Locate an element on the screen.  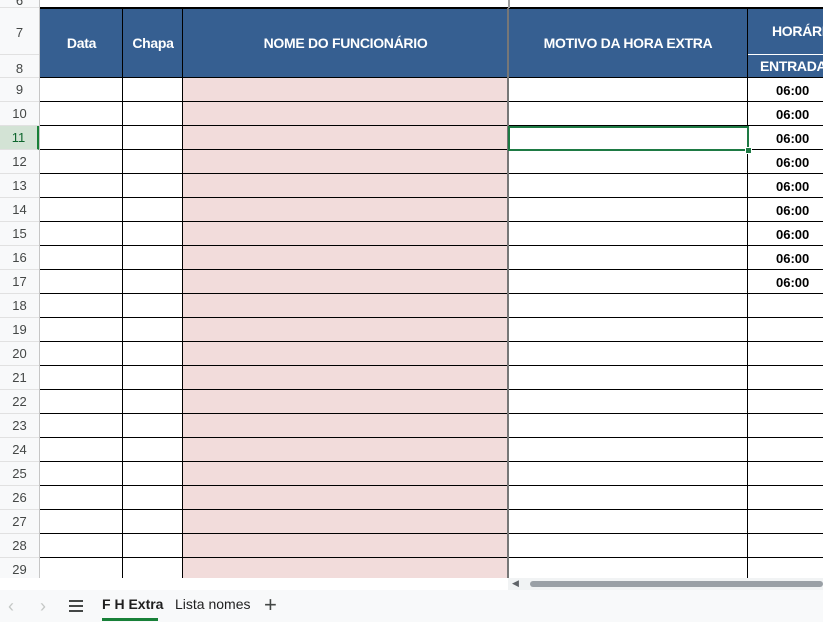
frozen-col-divider is located at coordinates (509, 4).